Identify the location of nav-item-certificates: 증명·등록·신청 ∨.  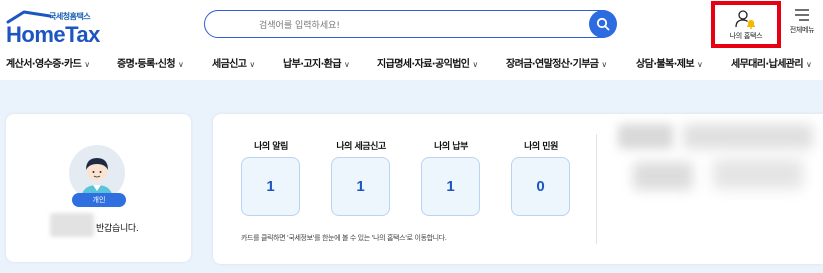
(150, 62).